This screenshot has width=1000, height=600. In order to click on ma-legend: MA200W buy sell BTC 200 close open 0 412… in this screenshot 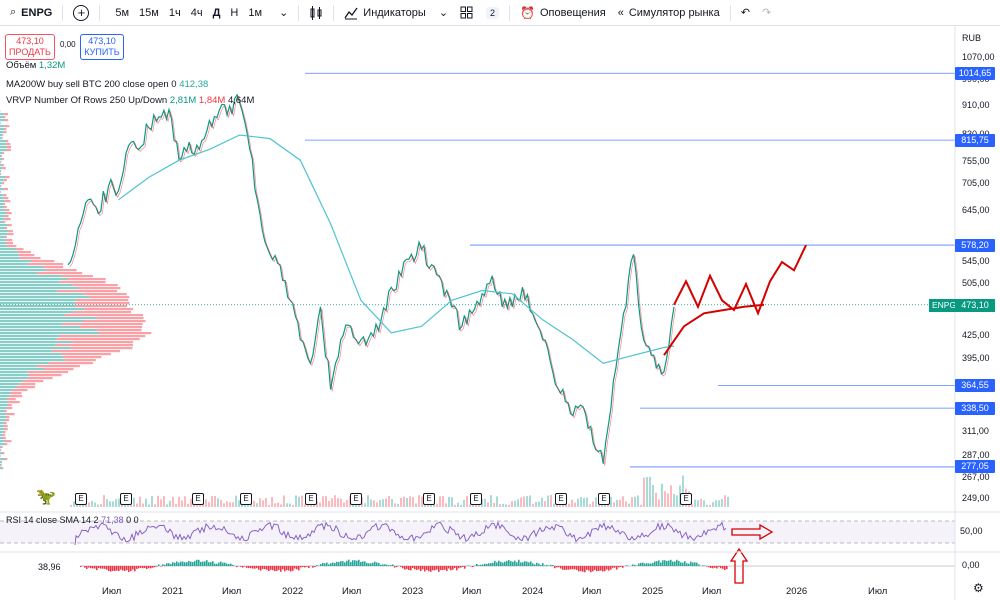, I will do `click(107, 84)`.